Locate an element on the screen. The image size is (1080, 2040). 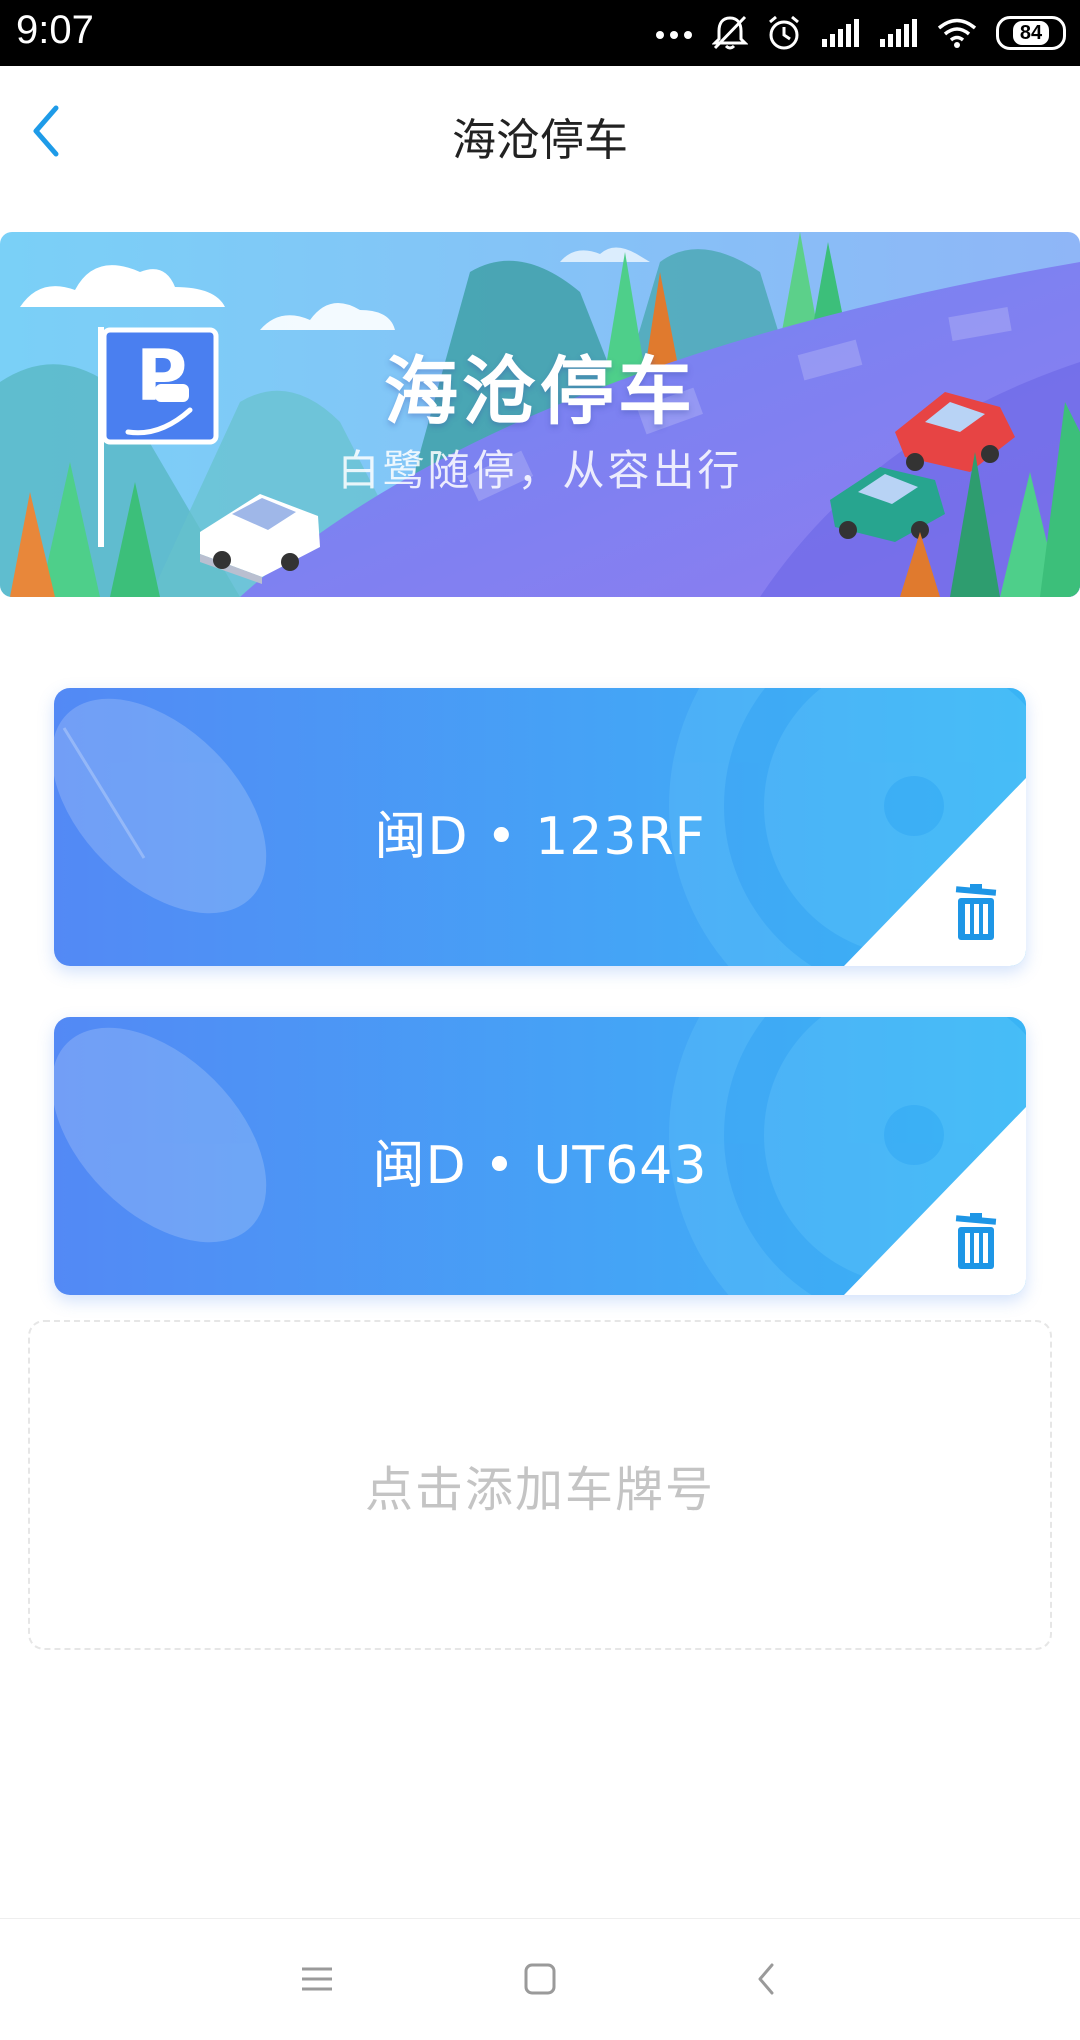
page-title: 海沧停车 is located at coordinates (540, 140).